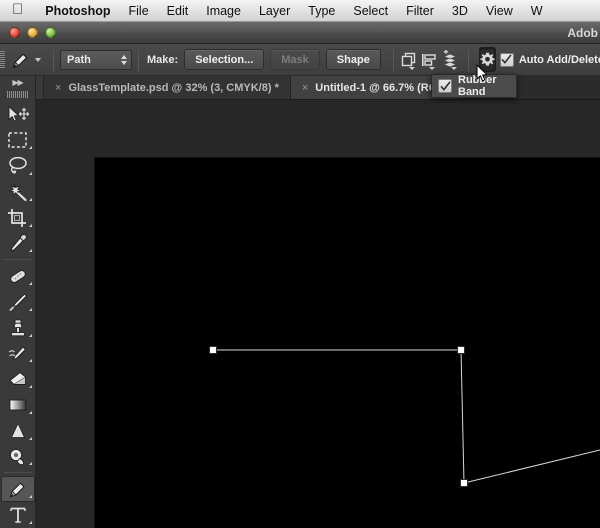 The height and width of the screenshot is (528, 600). What do you see at coordinates (18, 244) in the screenshot?
I see `eyedropper-tool` at bounding box center [18, 244].